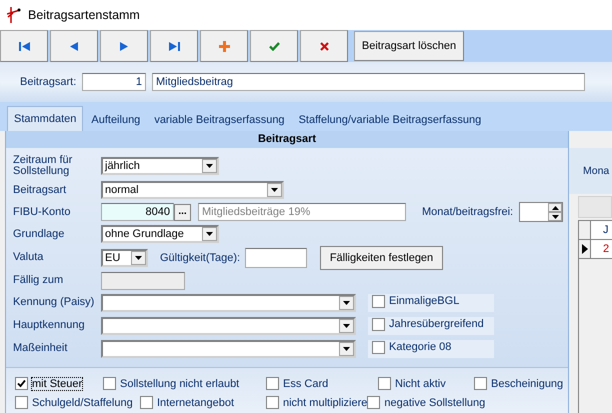  What do you see at coordinates (368, 82) in the screenshot?
I see `name-field: Mitgliedsbeitrag` at bounding box center [368, 82].